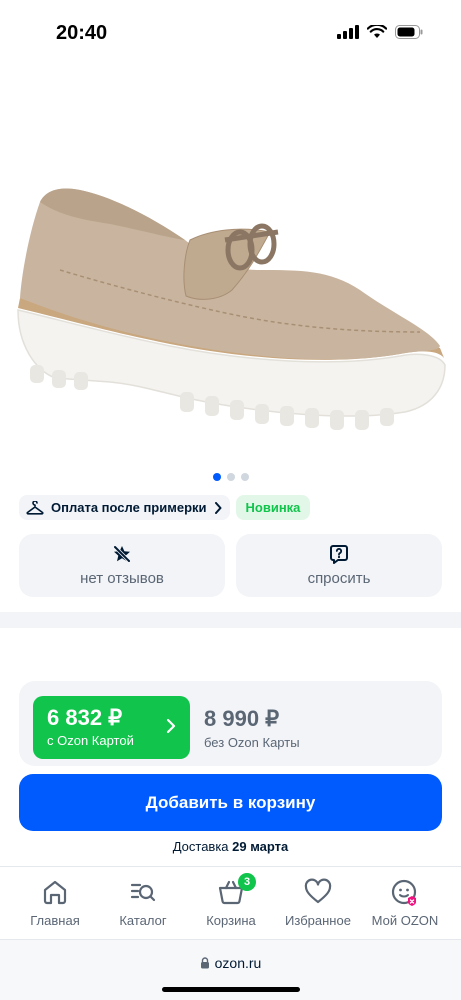 The height and width of the screenshot is (1000, 461). I want to click on reviews-button: нет отзывов, so click(122, 565).